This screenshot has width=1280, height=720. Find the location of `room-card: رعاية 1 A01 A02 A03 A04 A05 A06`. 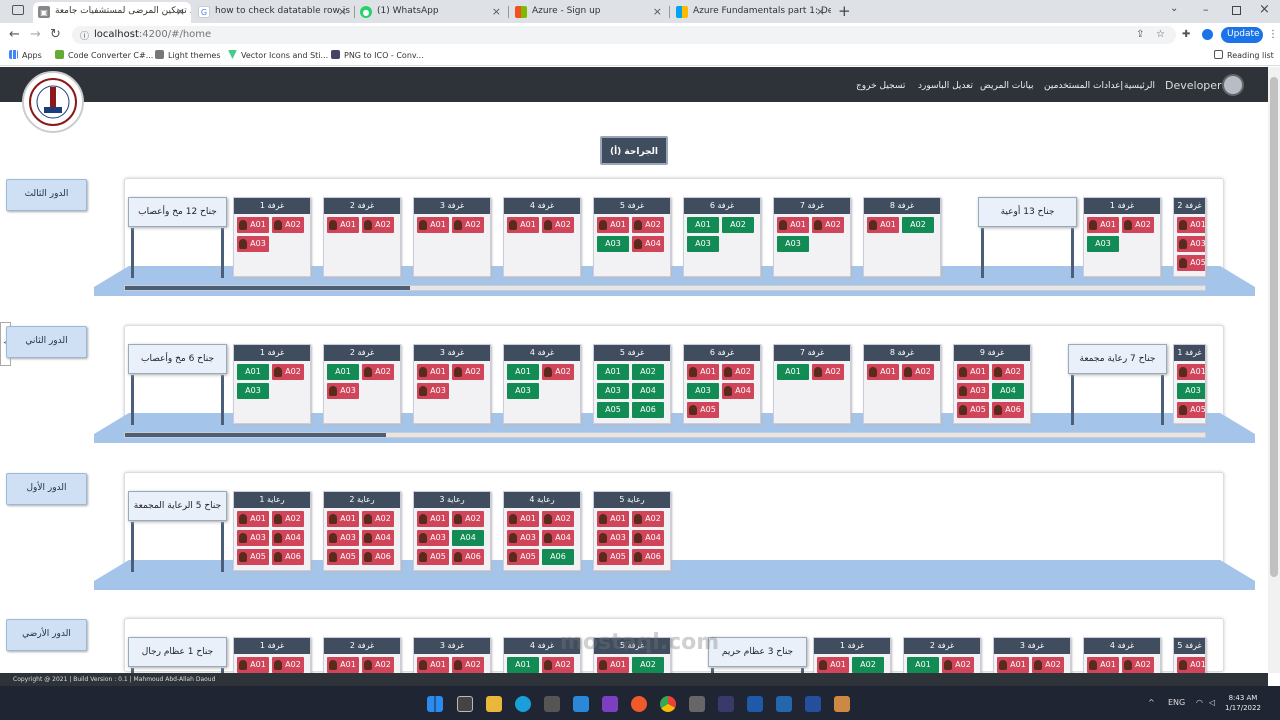

room-card: رعاية 1 A01 A02 A03 A04 A05 A06 is located at coordinates (272, 531).